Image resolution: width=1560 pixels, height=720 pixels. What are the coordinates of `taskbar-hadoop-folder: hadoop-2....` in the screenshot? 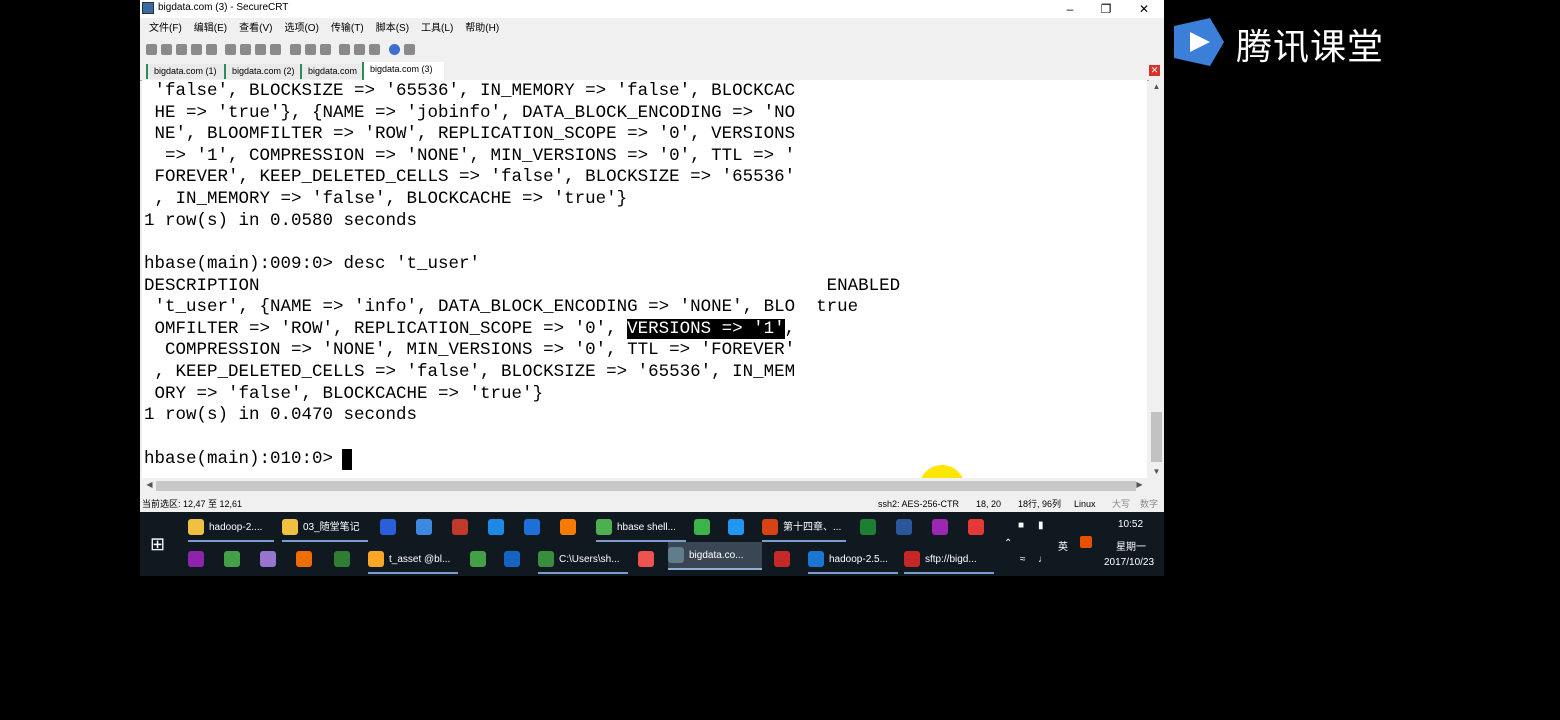 It's located at (231, 528).